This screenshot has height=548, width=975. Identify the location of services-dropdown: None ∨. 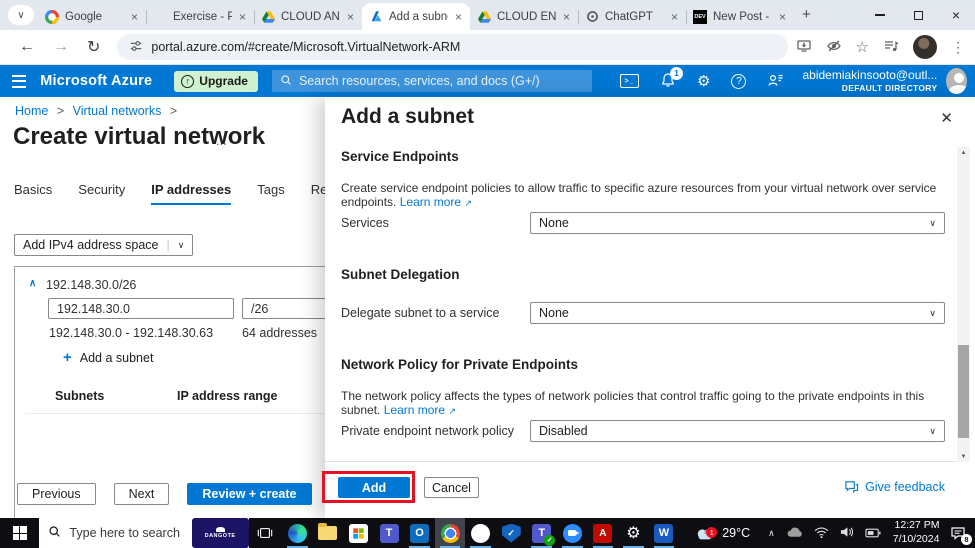
(737, 223).